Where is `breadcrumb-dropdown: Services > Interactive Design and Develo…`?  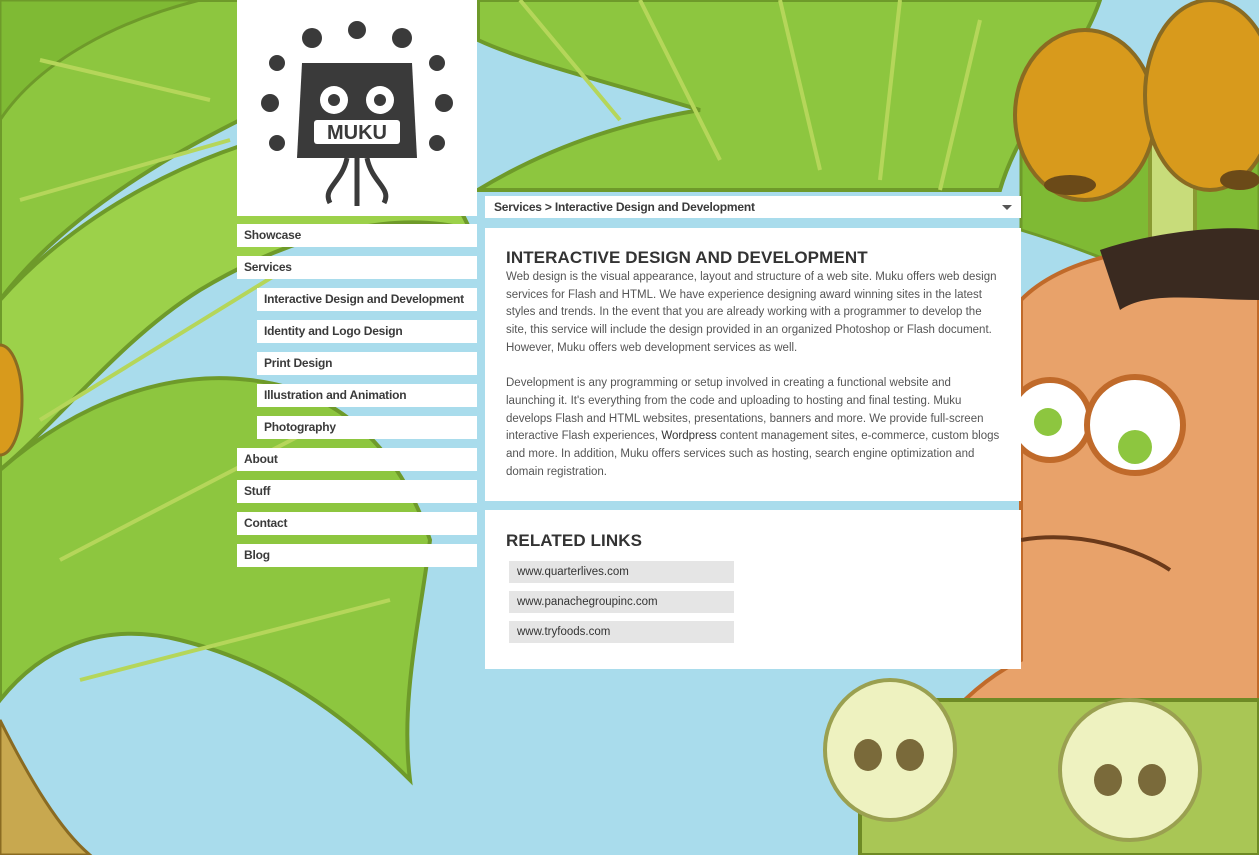
breadcrumb-dropdown: Services > Interactive Design and Develo… is located at coordinates (753, 207).